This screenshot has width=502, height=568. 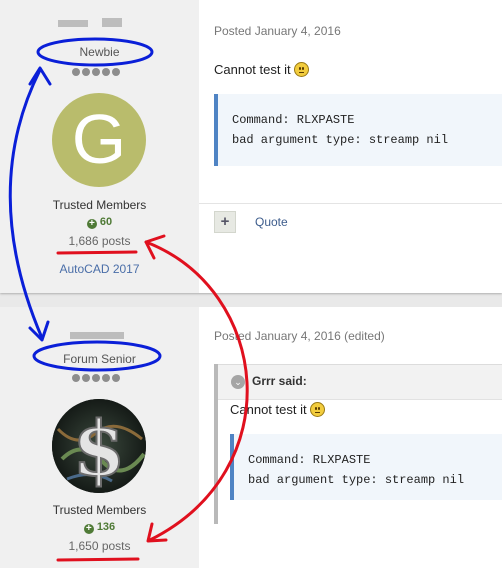 I want to click on avatar: $, so click(x=99, y=446).